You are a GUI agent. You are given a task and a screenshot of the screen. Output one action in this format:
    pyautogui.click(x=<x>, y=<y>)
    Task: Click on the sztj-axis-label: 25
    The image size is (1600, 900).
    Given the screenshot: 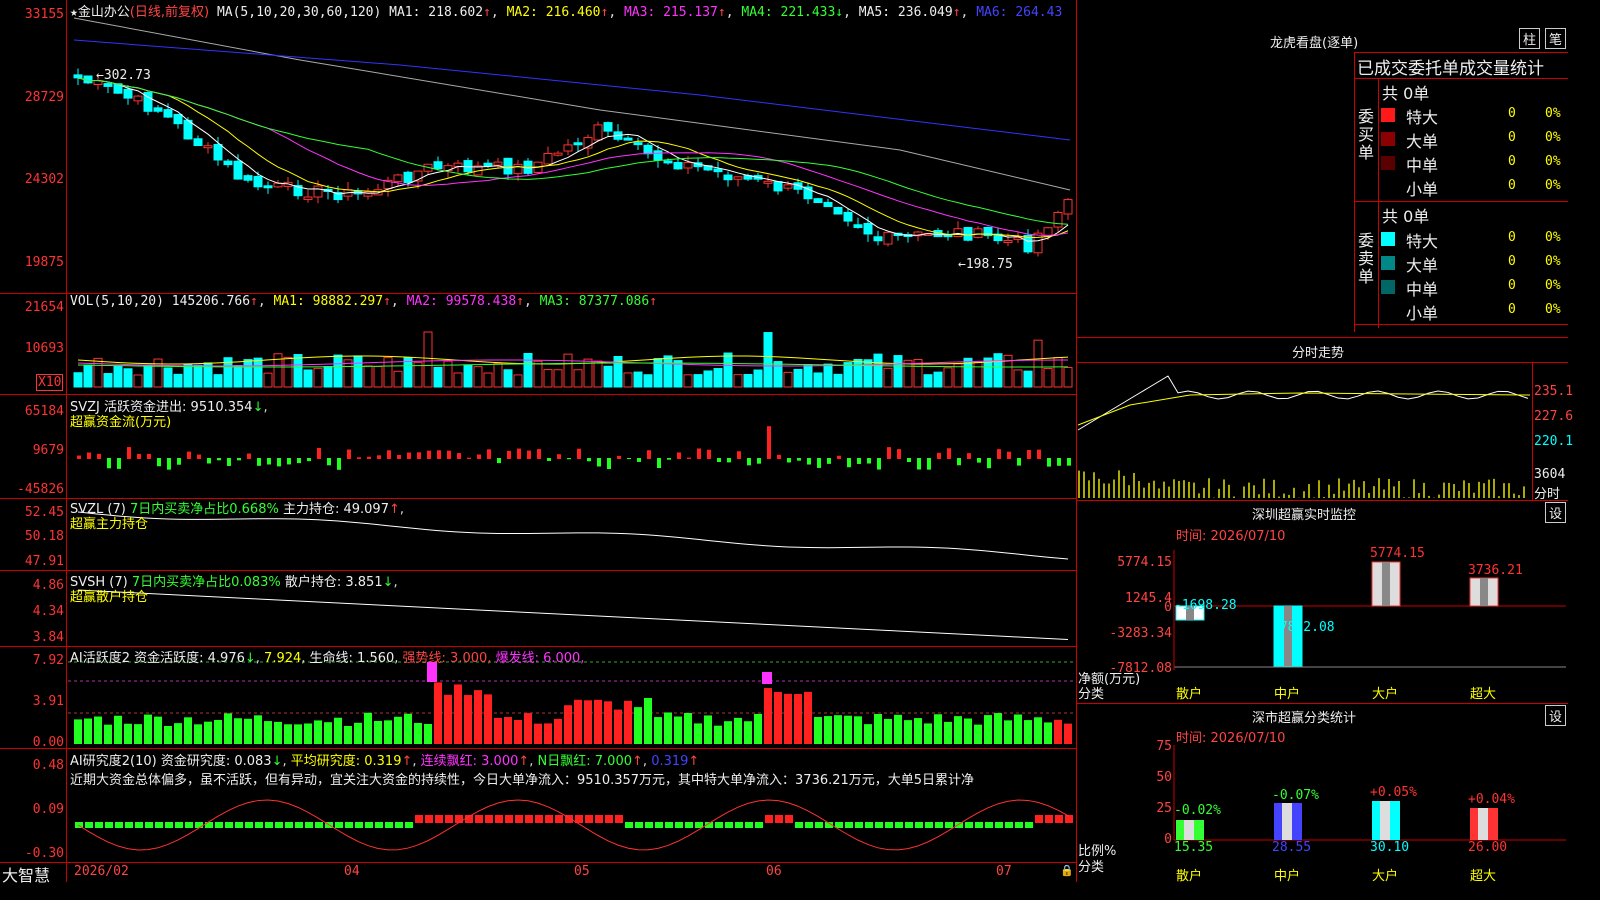 What is the action you would take?
    pyautogui.click(x=1164, y=808)
    